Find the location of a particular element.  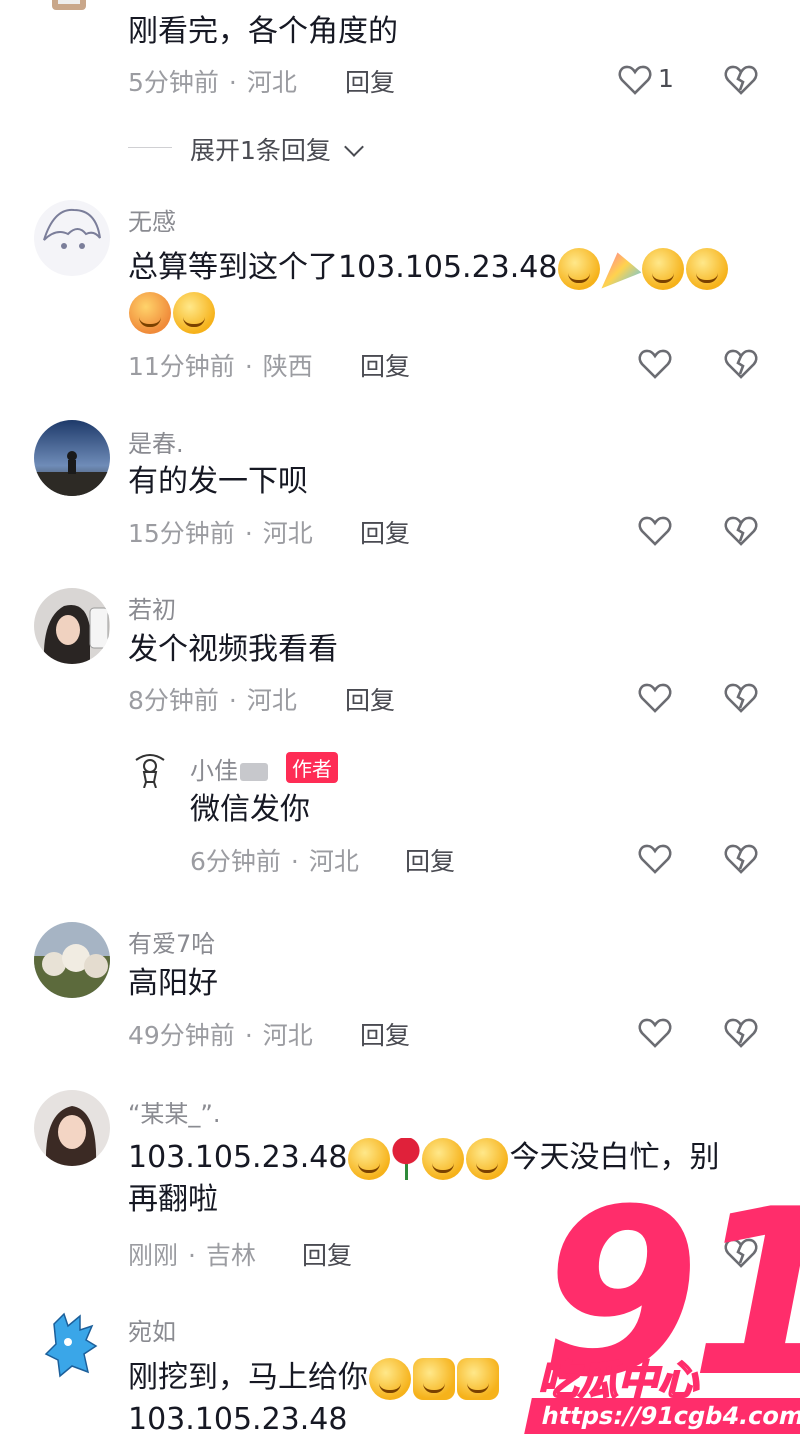

comment-time: 6分钟前 is located at coordinates (235, 861).